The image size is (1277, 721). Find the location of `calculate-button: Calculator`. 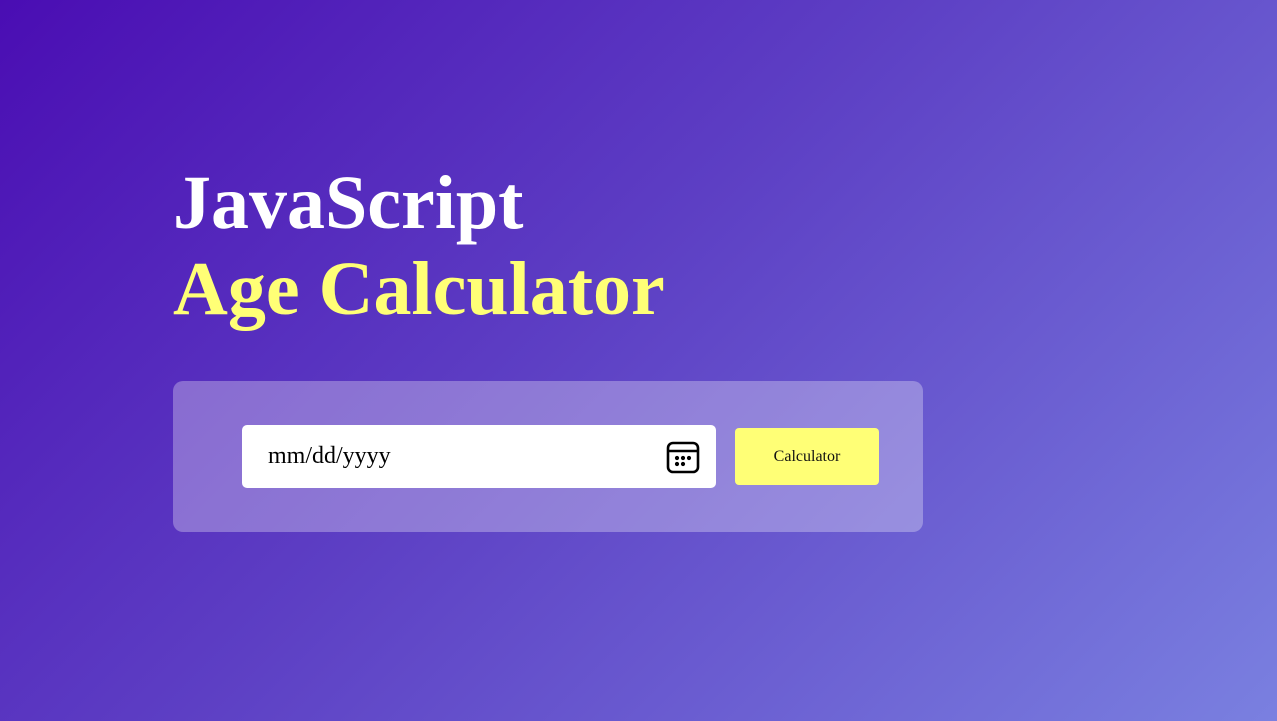

calculate-button: Calculator is located at coordinates (807, 456).